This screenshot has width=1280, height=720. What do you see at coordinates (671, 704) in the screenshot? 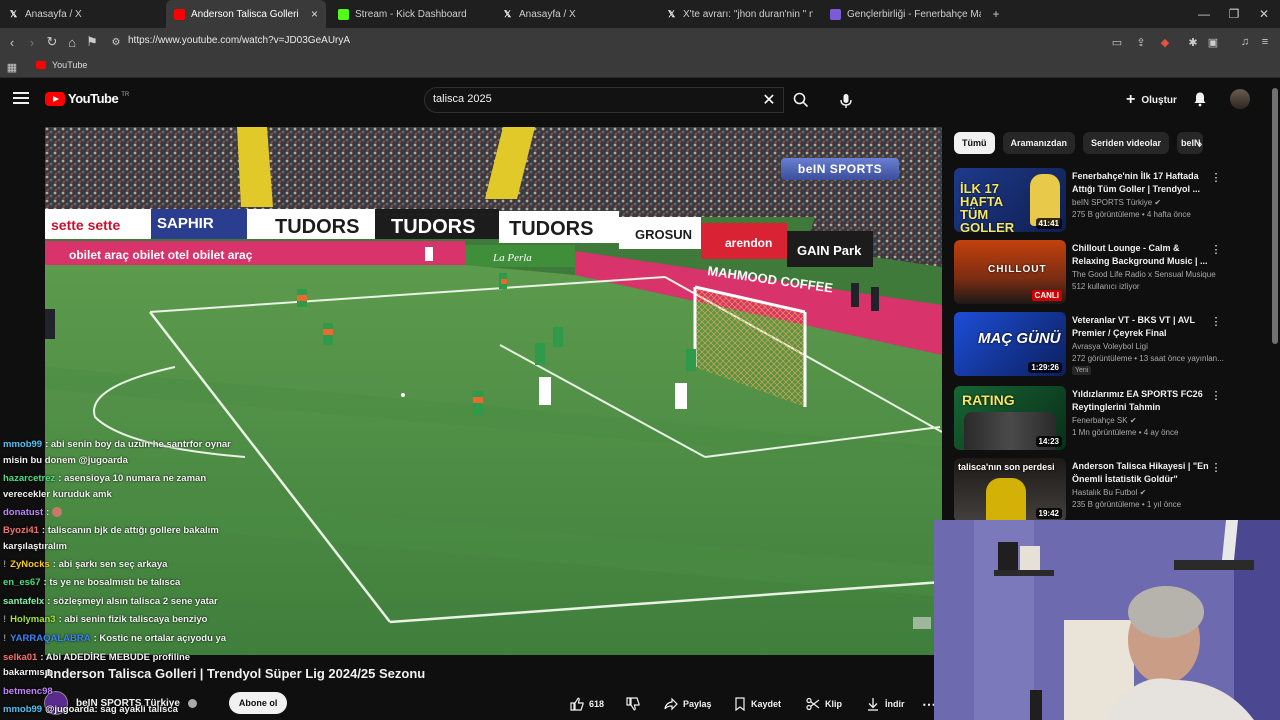
I see `share-arrow-icon` at bounding box center [671, 704].